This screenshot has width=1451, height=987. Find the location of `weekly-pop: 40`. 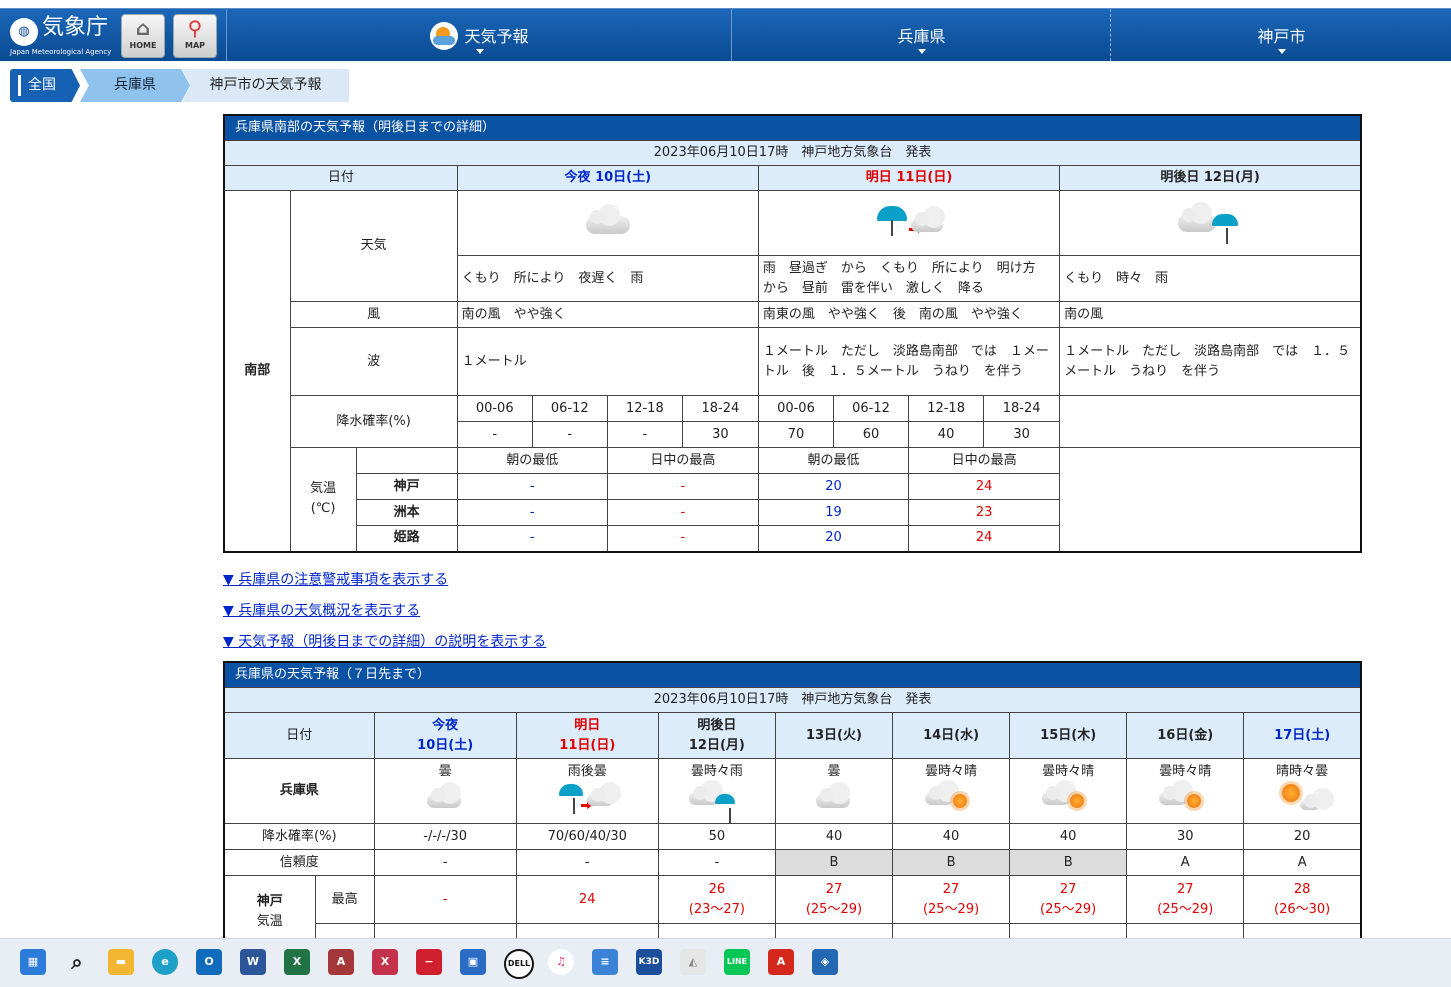

weekly-pop: 40 is located at coordinates (951, 836).